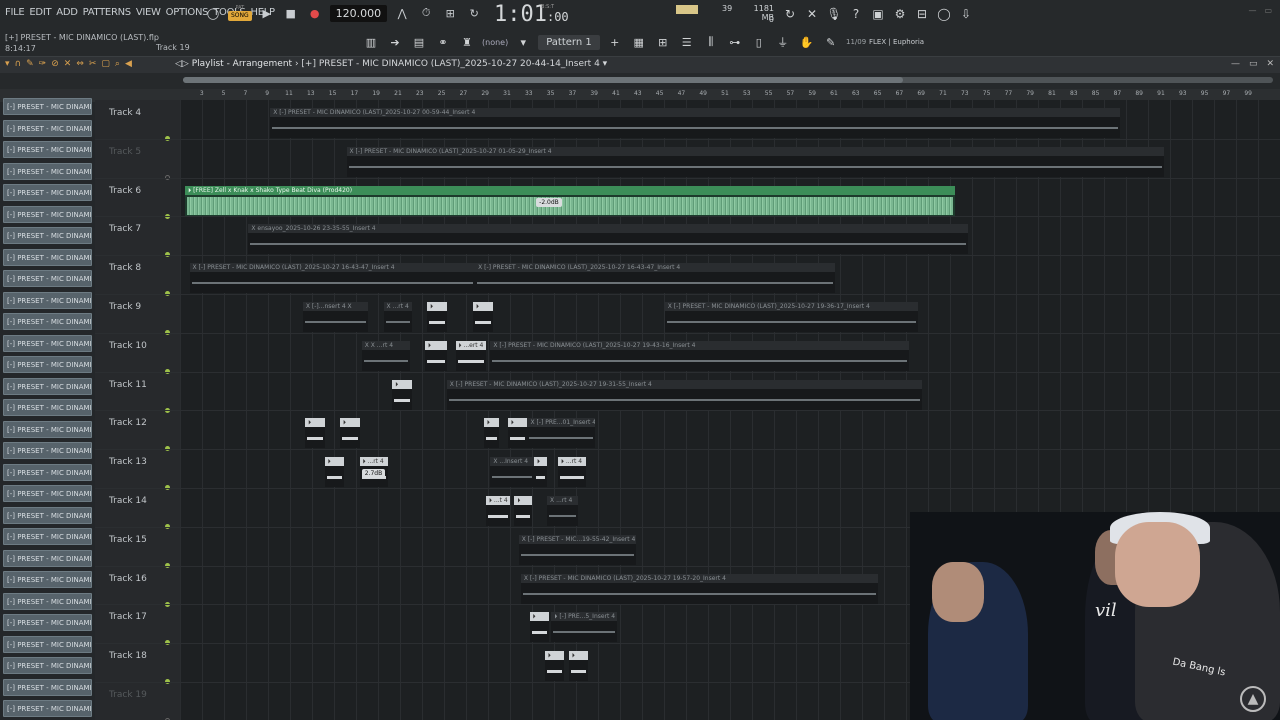 The height and width of the screenshot is (720, 1280). I want to click on plugin-plug-icon: ⏚, so click(783, 42).